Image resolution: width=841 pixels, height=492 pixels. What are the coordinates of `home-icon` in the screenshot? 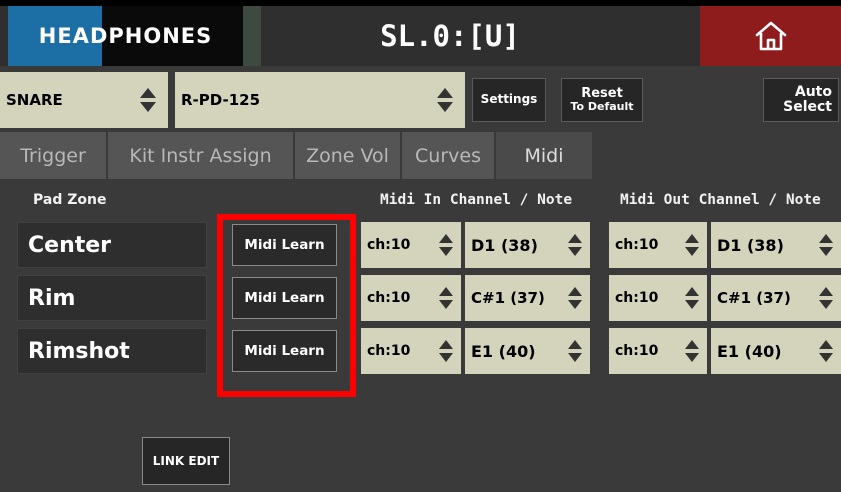 It's located at (770, 36).